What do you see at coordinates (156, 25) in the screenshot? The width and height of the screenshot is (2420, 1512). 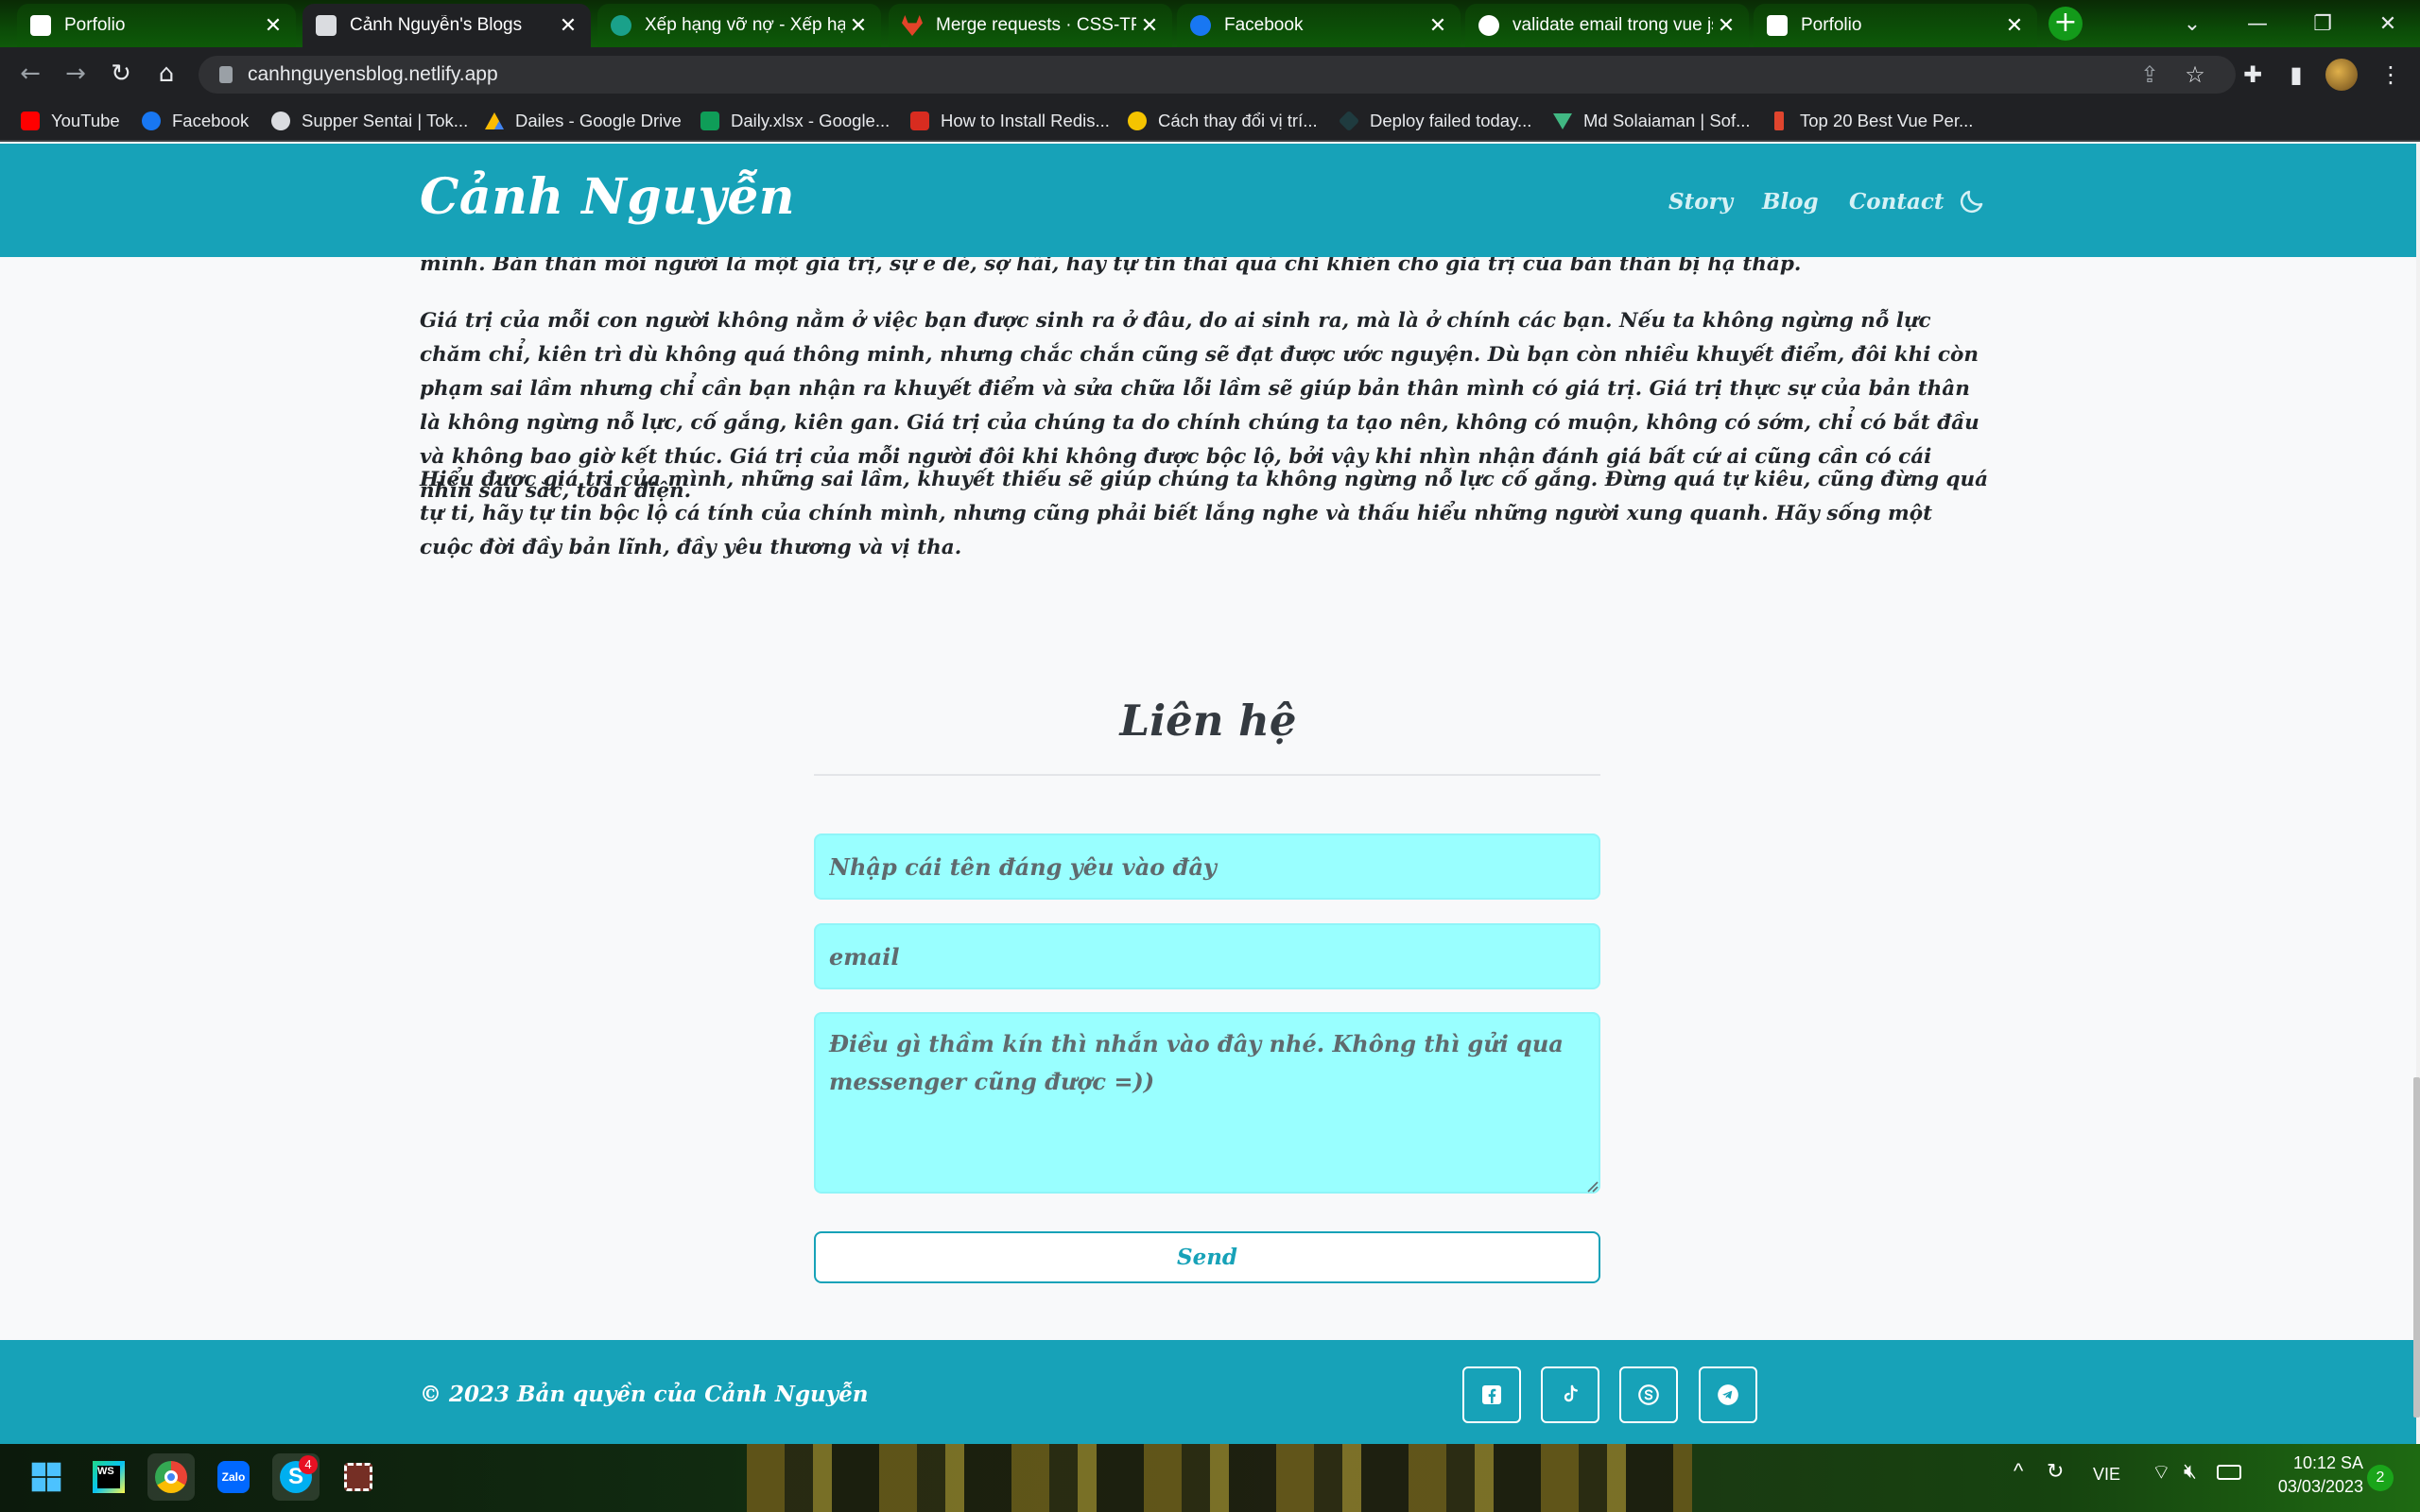 I see `tab-portfolio-1: Porfolio ✕` at bounding box center [156, 25].